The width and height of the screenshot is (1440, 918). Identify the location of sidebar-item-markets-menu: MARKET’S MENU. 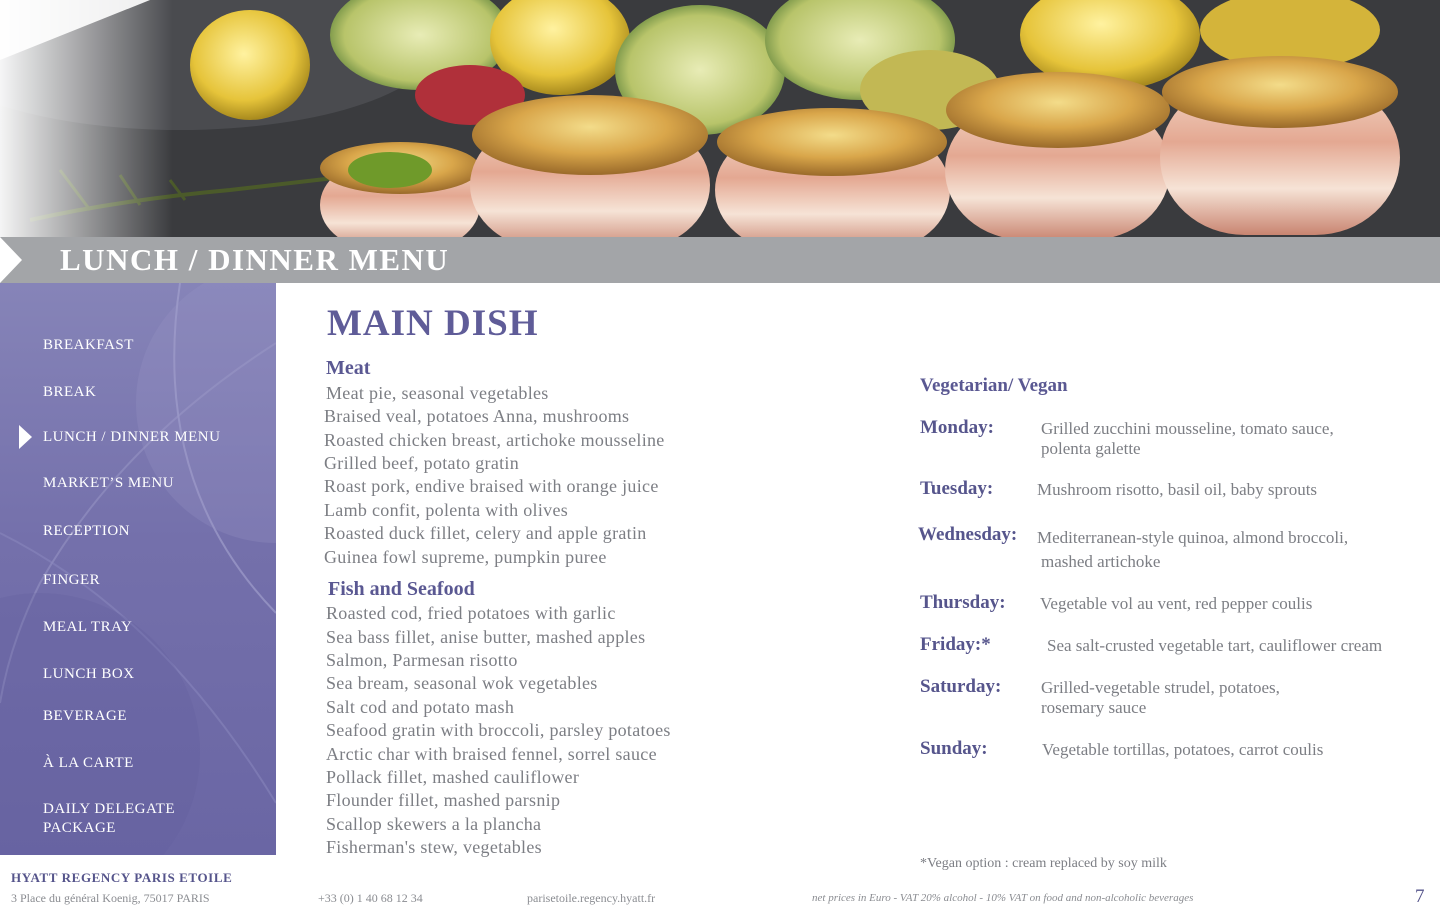
(108, 483).